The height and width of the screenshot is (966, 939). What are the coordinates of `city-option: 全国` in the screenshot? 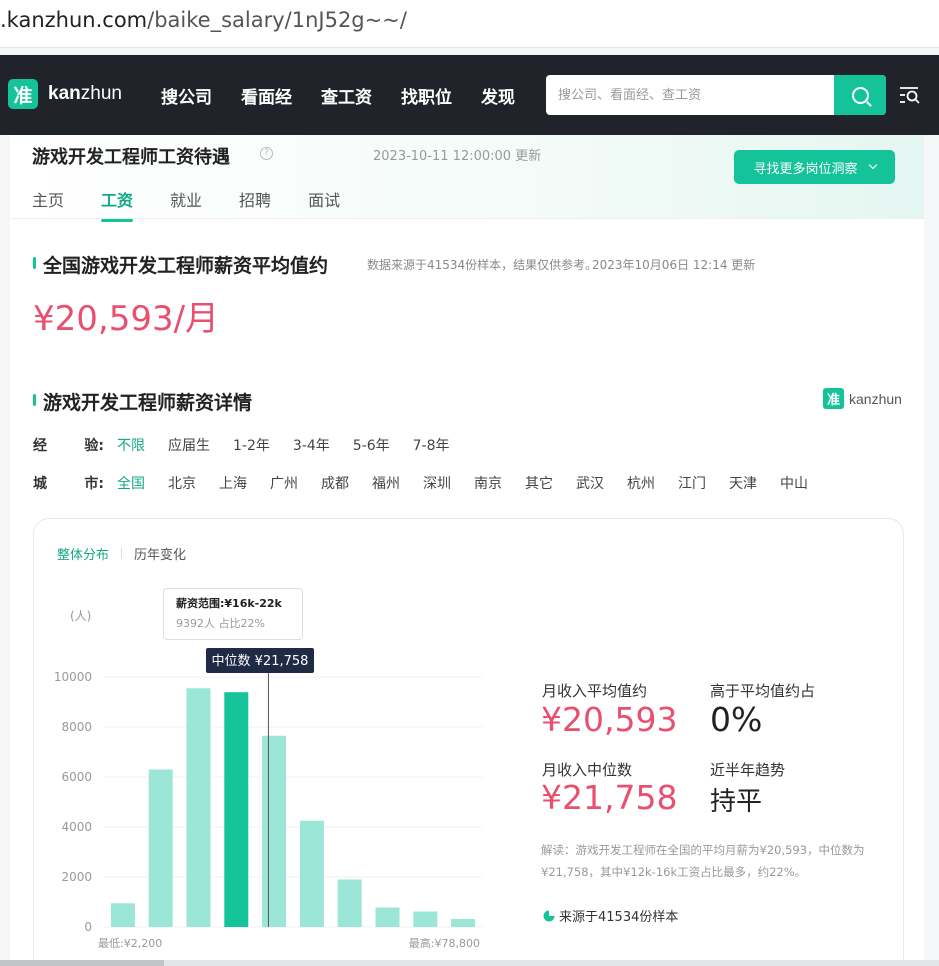 It's located at (131, 483).